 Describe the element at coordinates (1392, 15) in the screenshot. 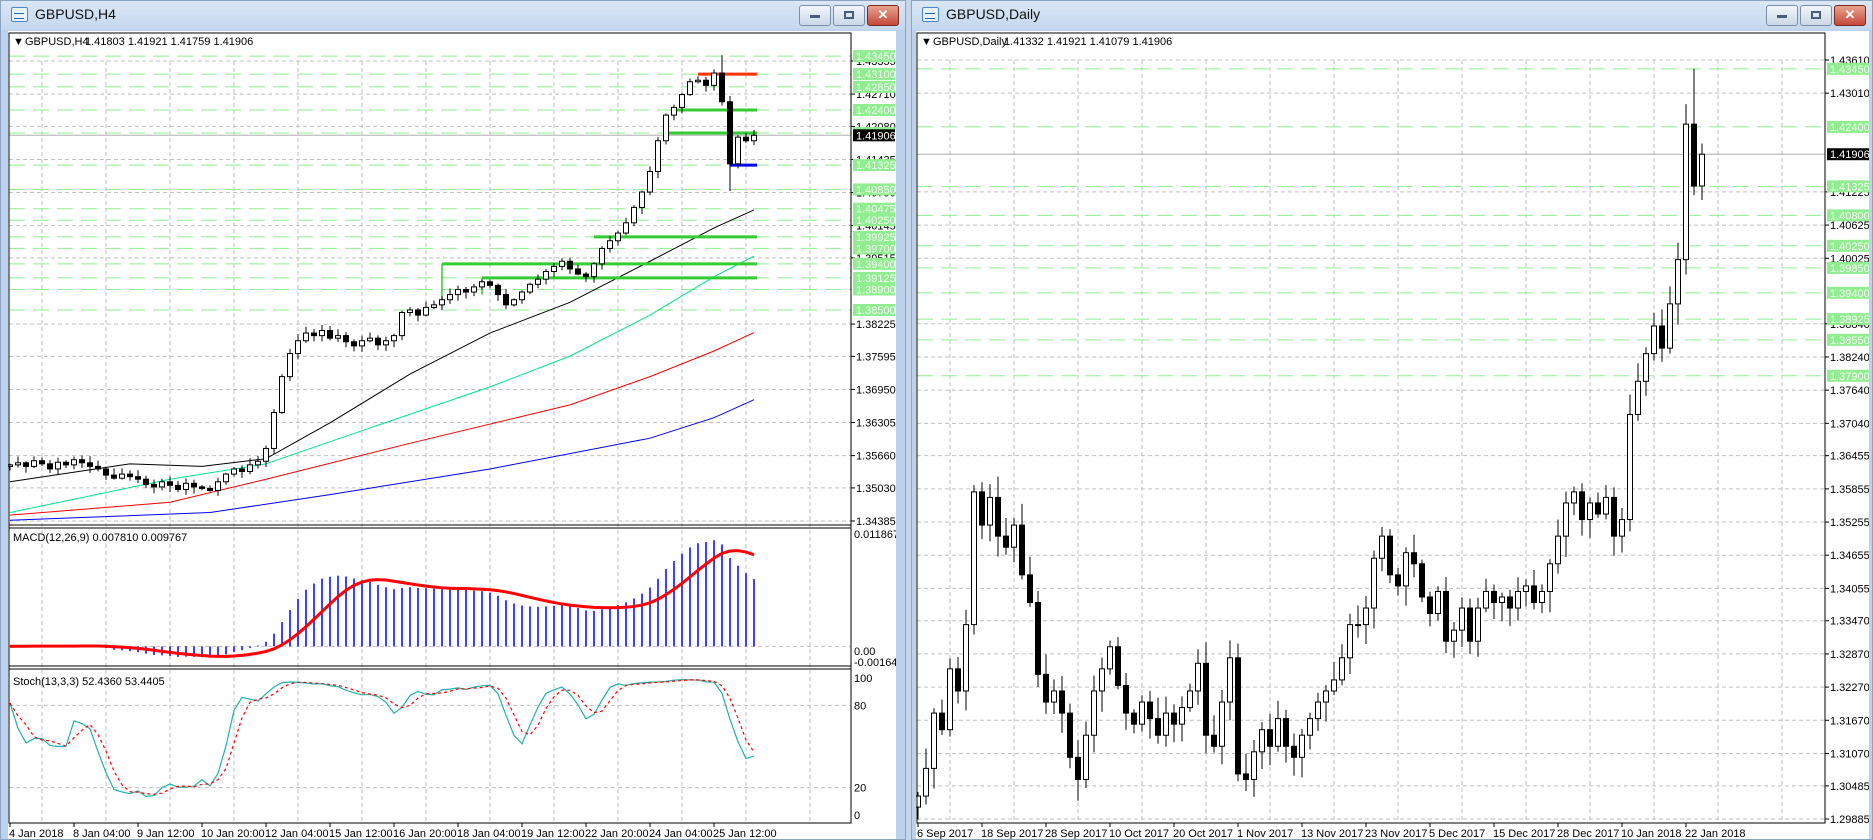

I see `title-bar: GBPUSD,Daily ✕` at that location.